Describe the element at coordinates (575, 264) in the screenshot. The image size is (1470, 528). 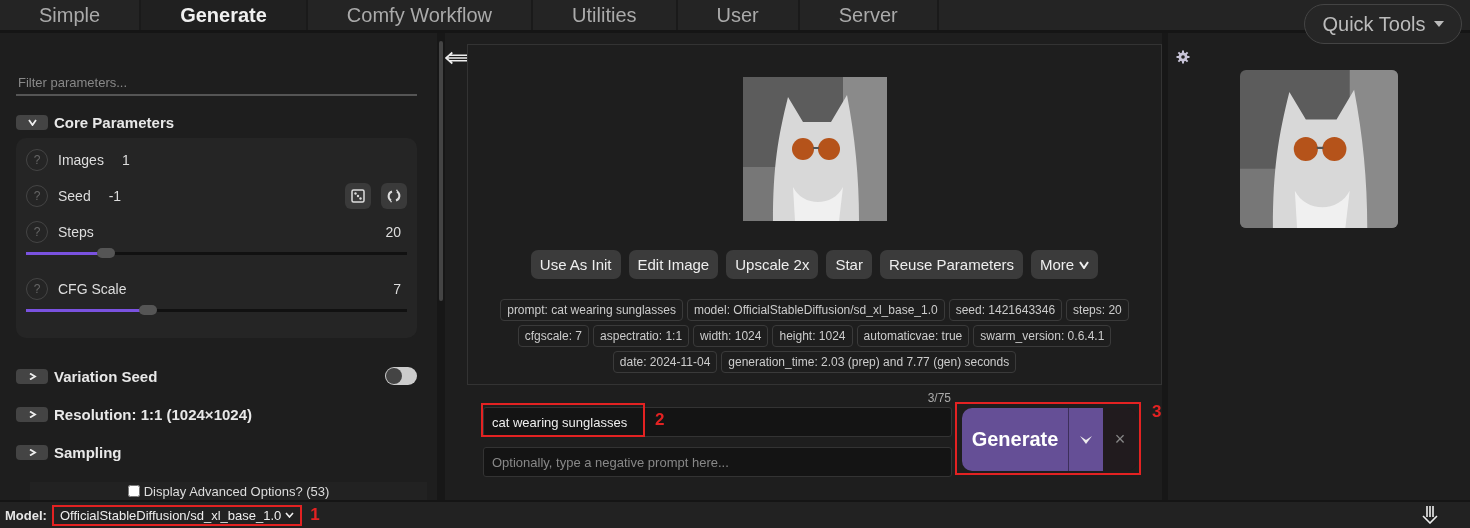
I see `action-button: Use As Init` at that location.